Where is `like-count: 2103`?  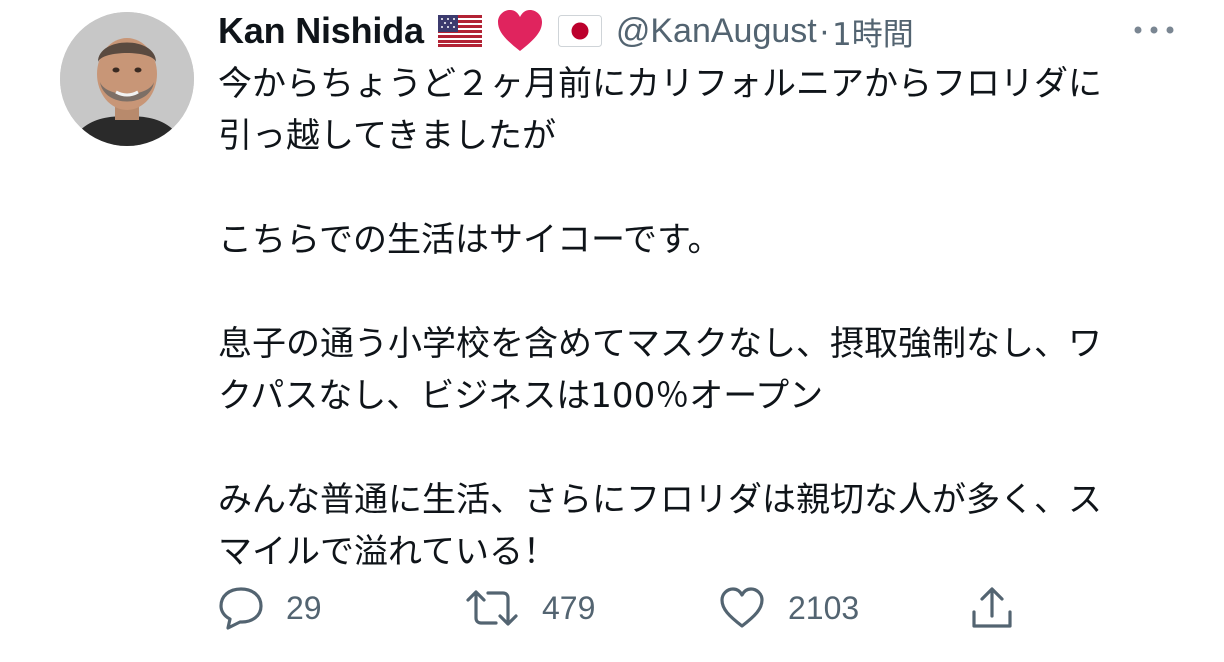 like-count: 2103 is located at coordinates (824, 607).